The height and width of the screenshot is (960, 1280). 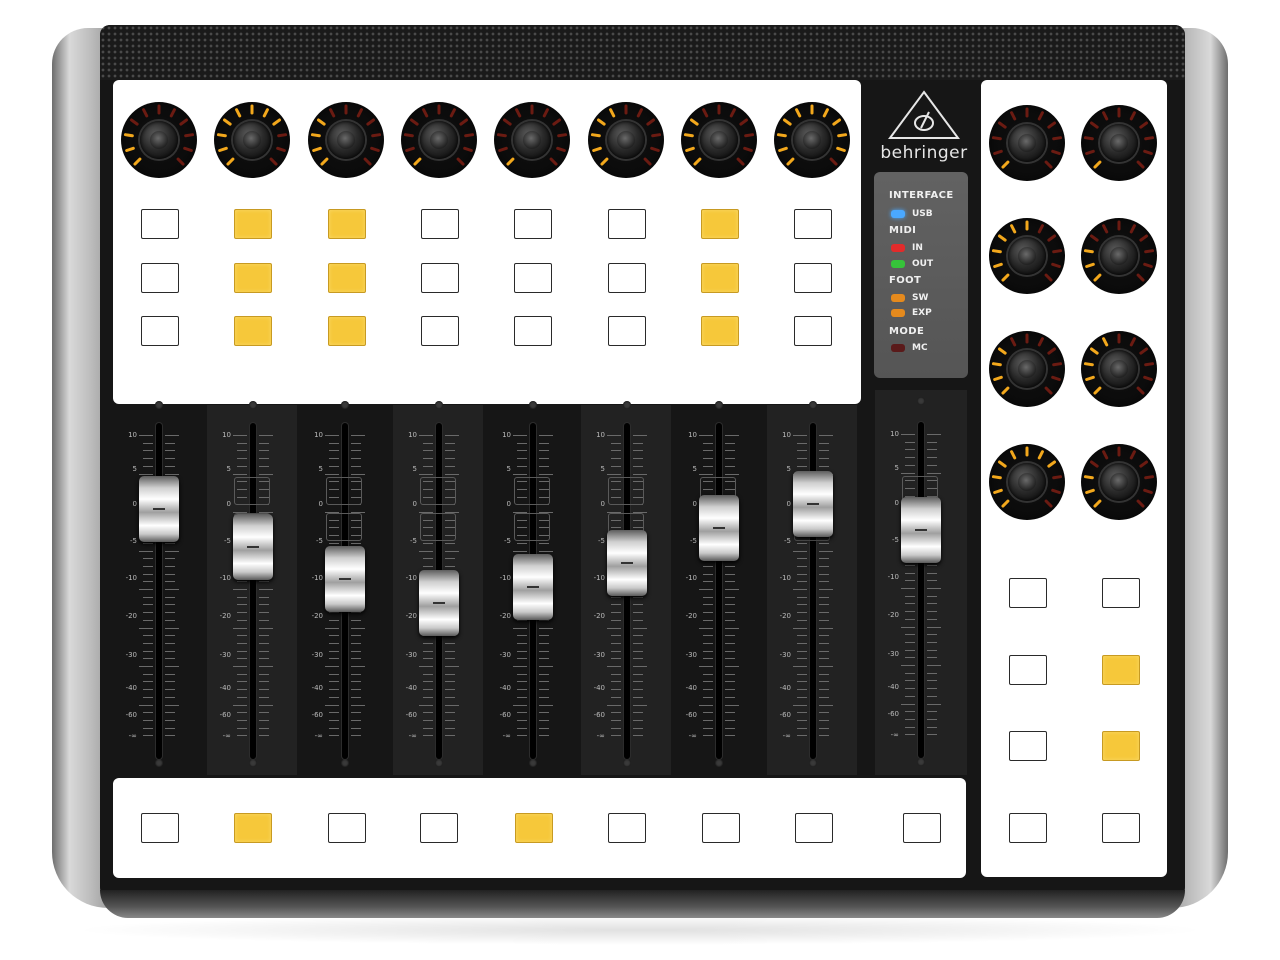 I want to click on top-button-r1-c5, so click(x=533, y=224).